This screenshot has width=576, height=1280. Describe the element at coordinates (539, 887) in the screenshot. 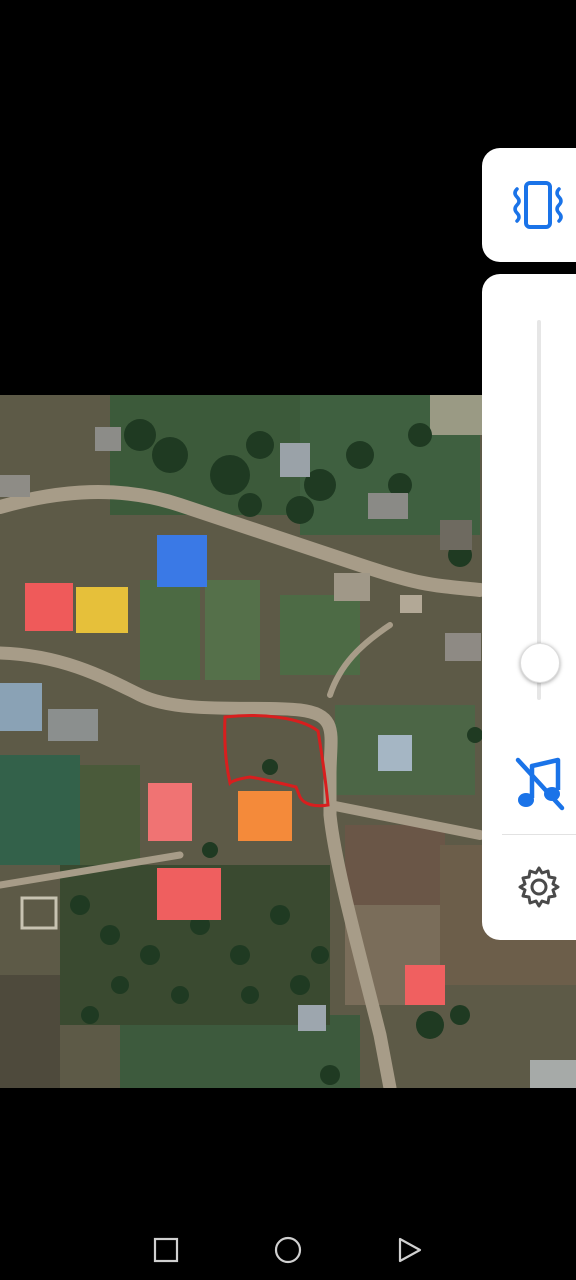

I see `gear-icon` at that location.